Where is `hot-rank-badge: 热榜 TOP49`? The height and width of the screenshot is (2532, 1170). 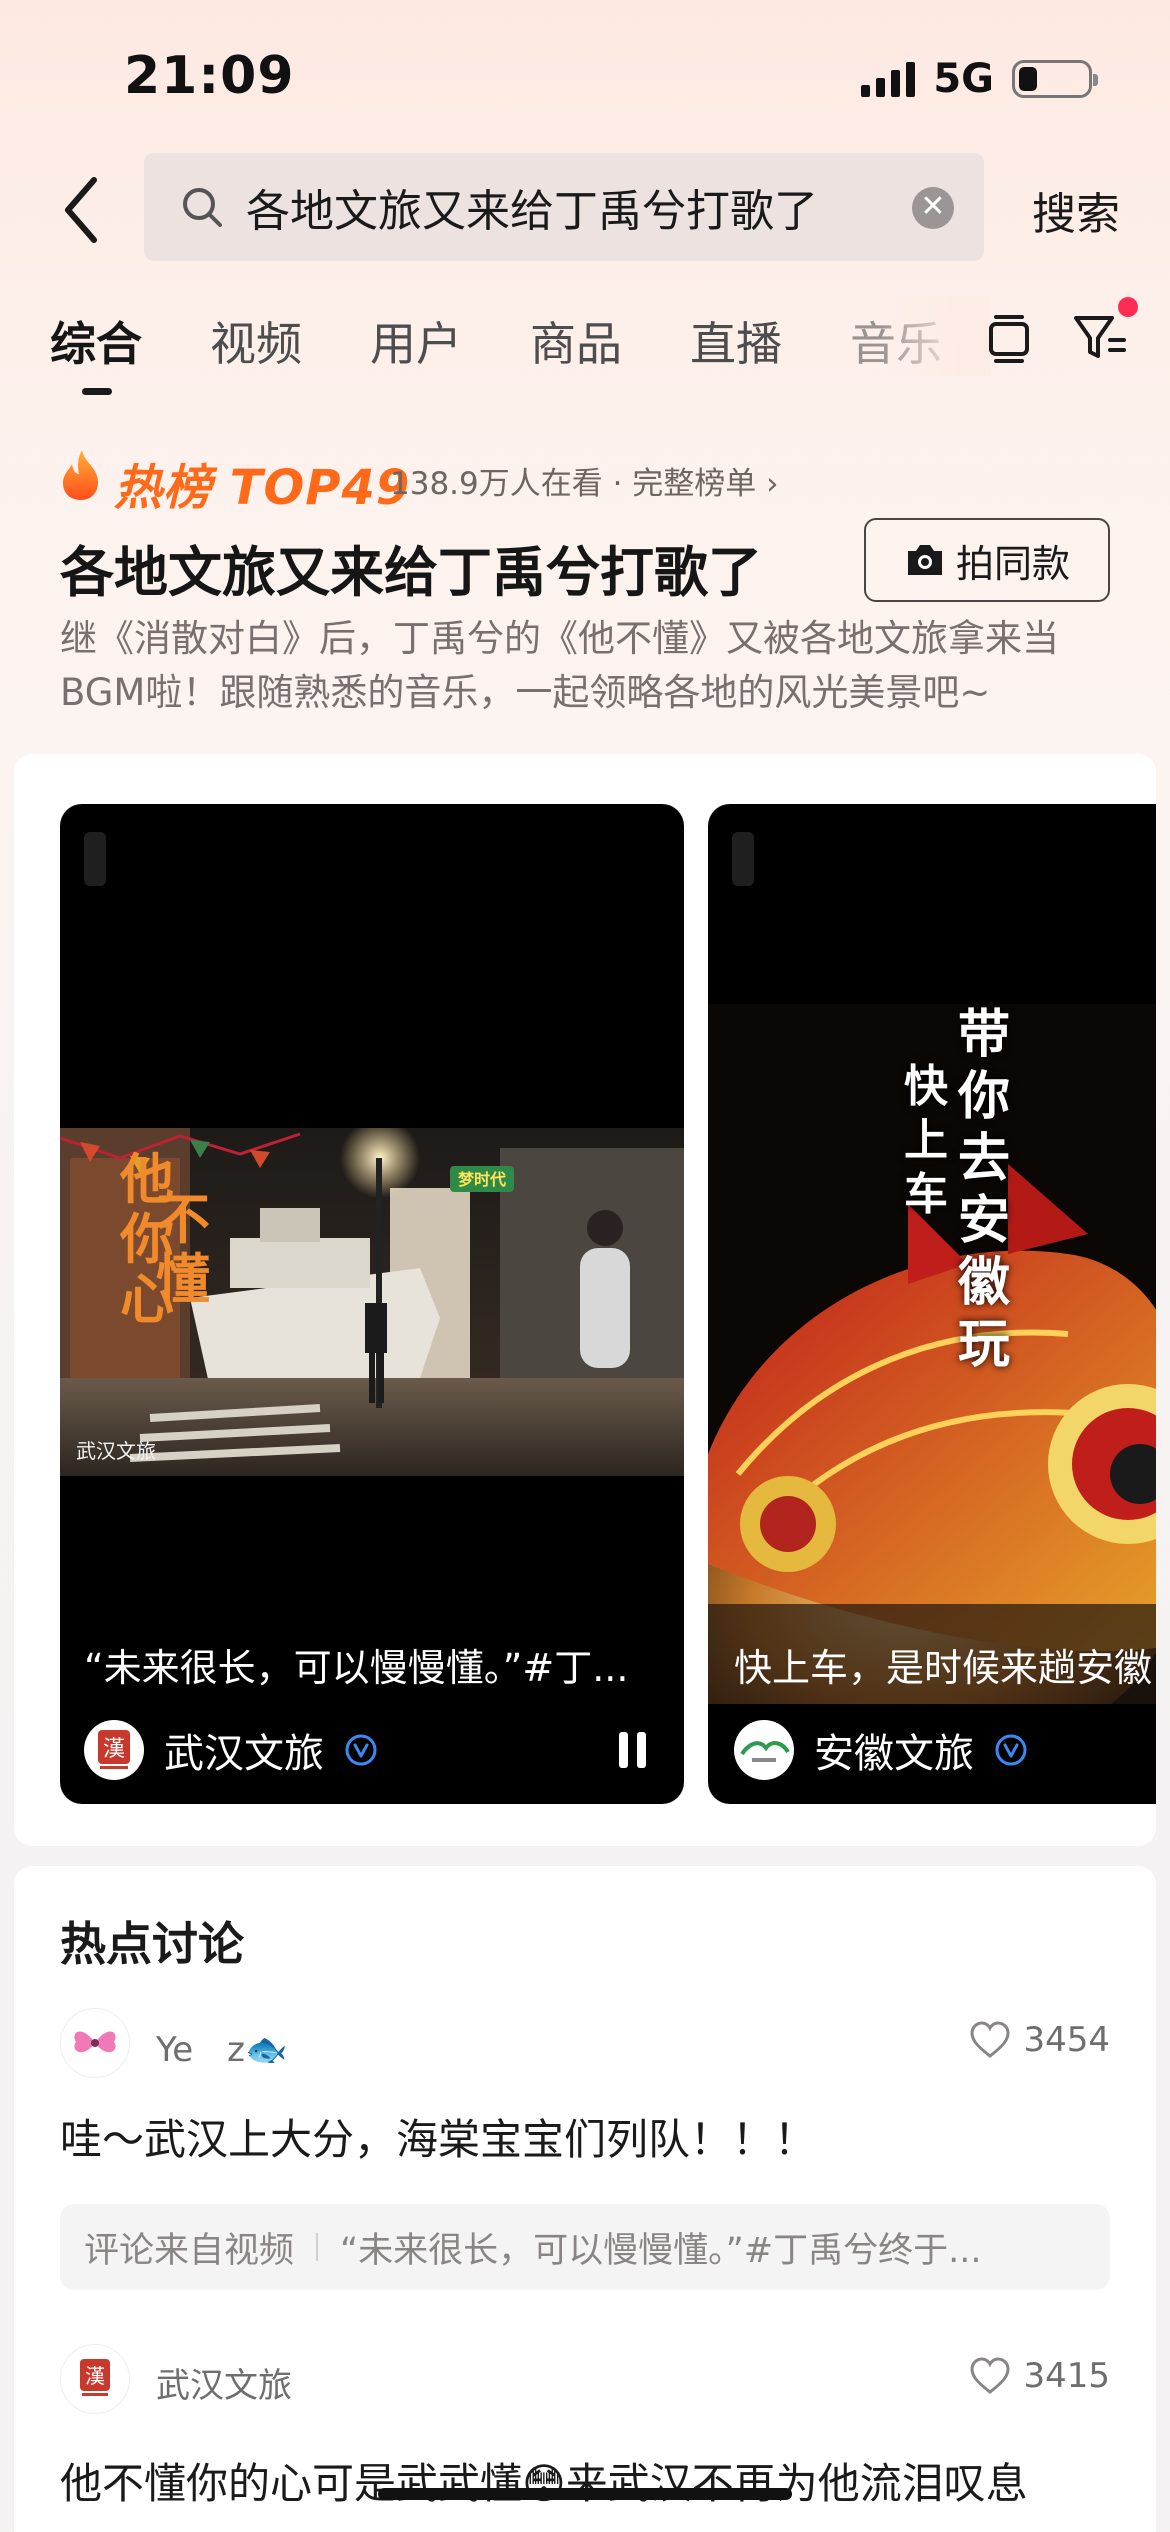 hot-rank-badge: 热榜 TOP49 is located at coordinates (262, 488).